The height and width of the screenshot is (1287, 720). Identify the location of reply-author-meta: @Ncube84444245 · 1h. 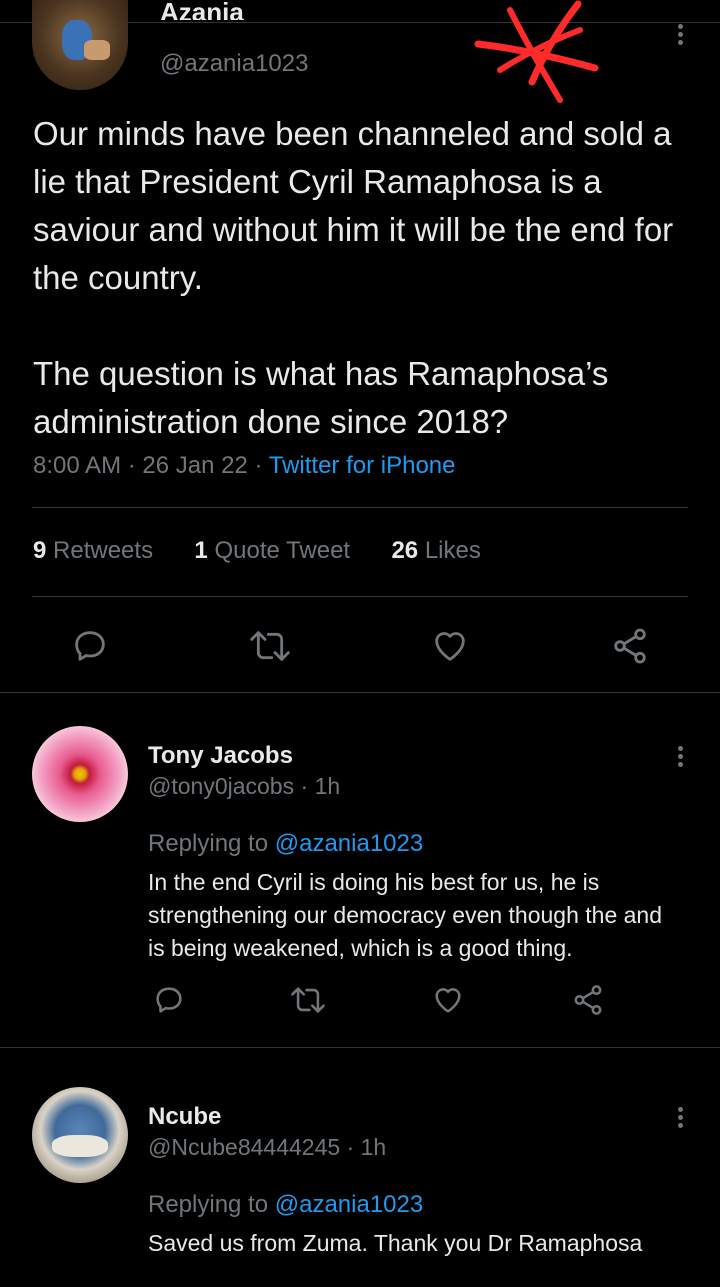
(267, 1147).